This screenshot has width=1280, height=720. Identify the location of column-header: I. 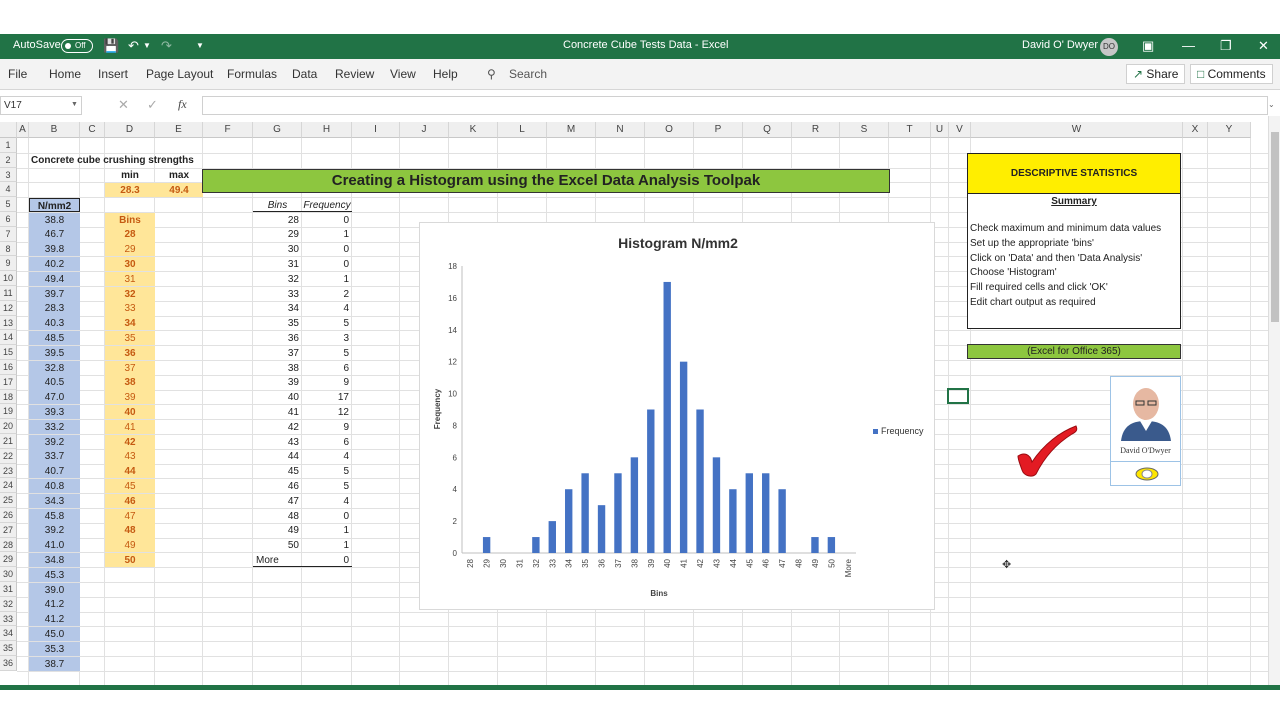
(376, 130).